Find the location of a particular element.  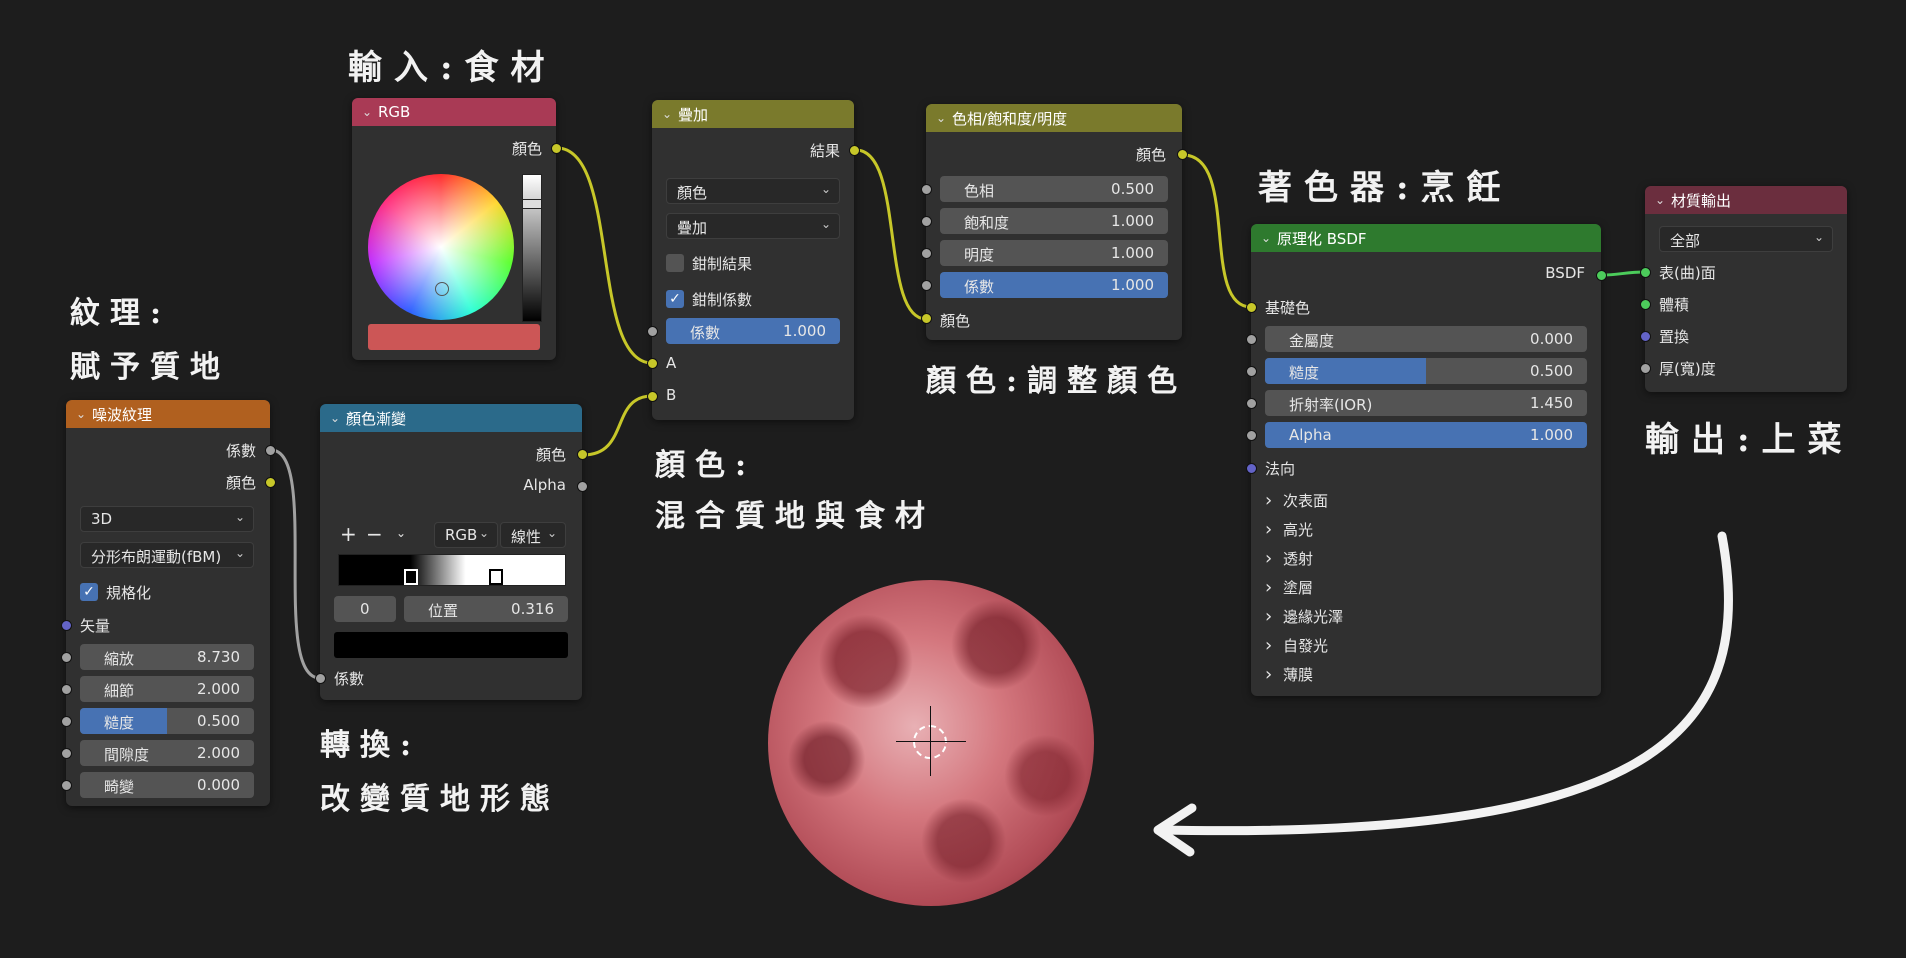

bsdf-roughness-field: 糙度 0.500 is located at coordinates (1426, 371).